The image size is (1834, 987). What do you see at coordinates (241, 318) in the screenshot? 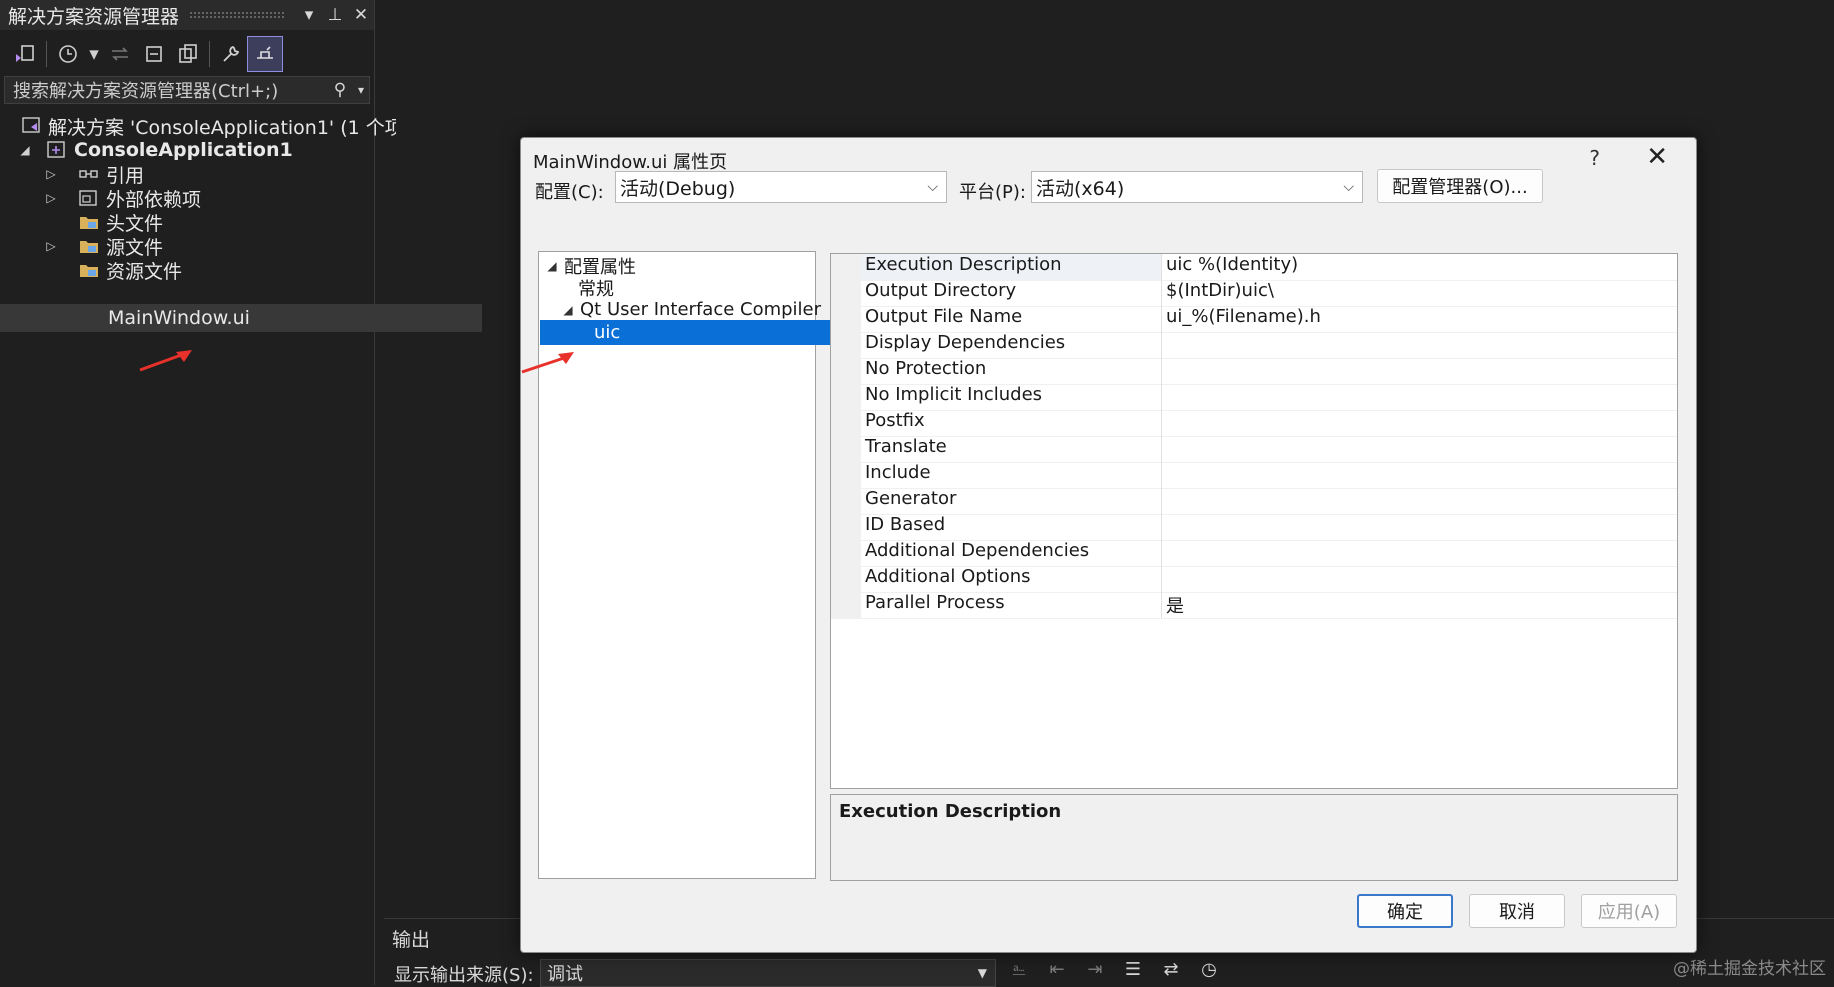
I see `tree-item-mainwindow-ui: MainWindow.ui` at bounding box center [241, 318].